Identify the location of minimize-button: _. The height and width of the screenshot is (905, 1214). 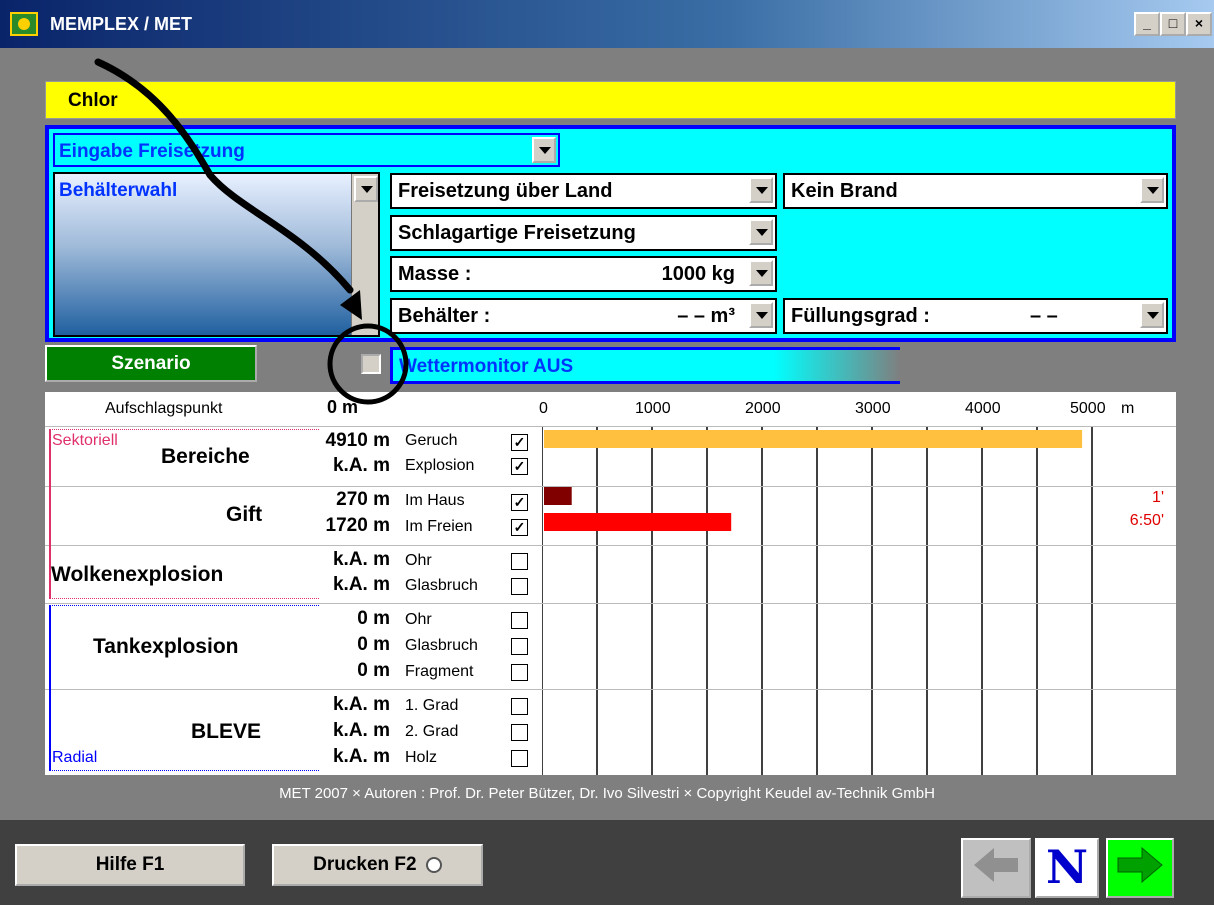
(1147, 24).